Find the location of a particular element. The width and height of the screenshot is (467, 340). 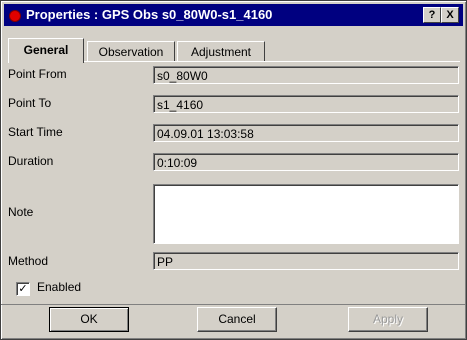

point-from-label: Point From is located at coordinates (37, 74).